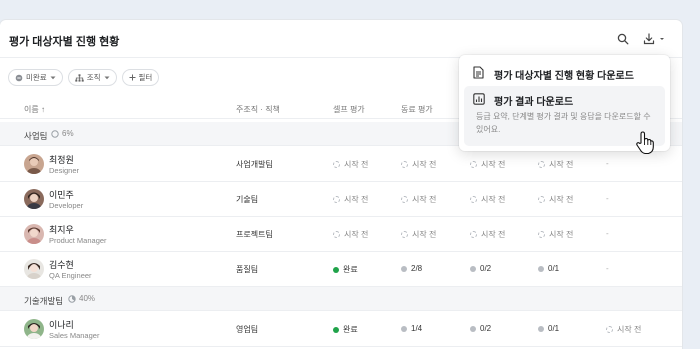  I want to click on group-progress: 6%, so click(62, 133).